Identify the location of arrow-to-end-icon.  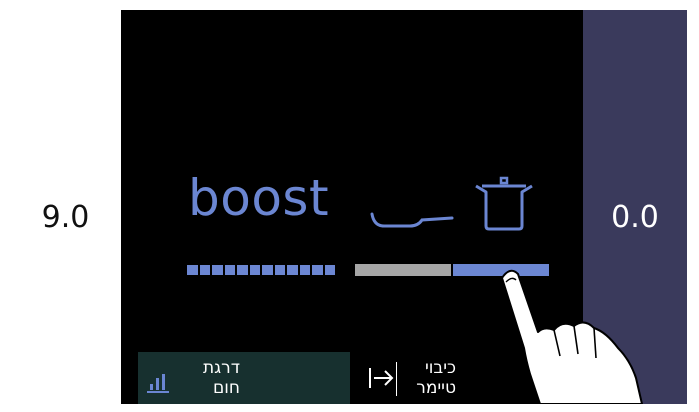
(381, 378).